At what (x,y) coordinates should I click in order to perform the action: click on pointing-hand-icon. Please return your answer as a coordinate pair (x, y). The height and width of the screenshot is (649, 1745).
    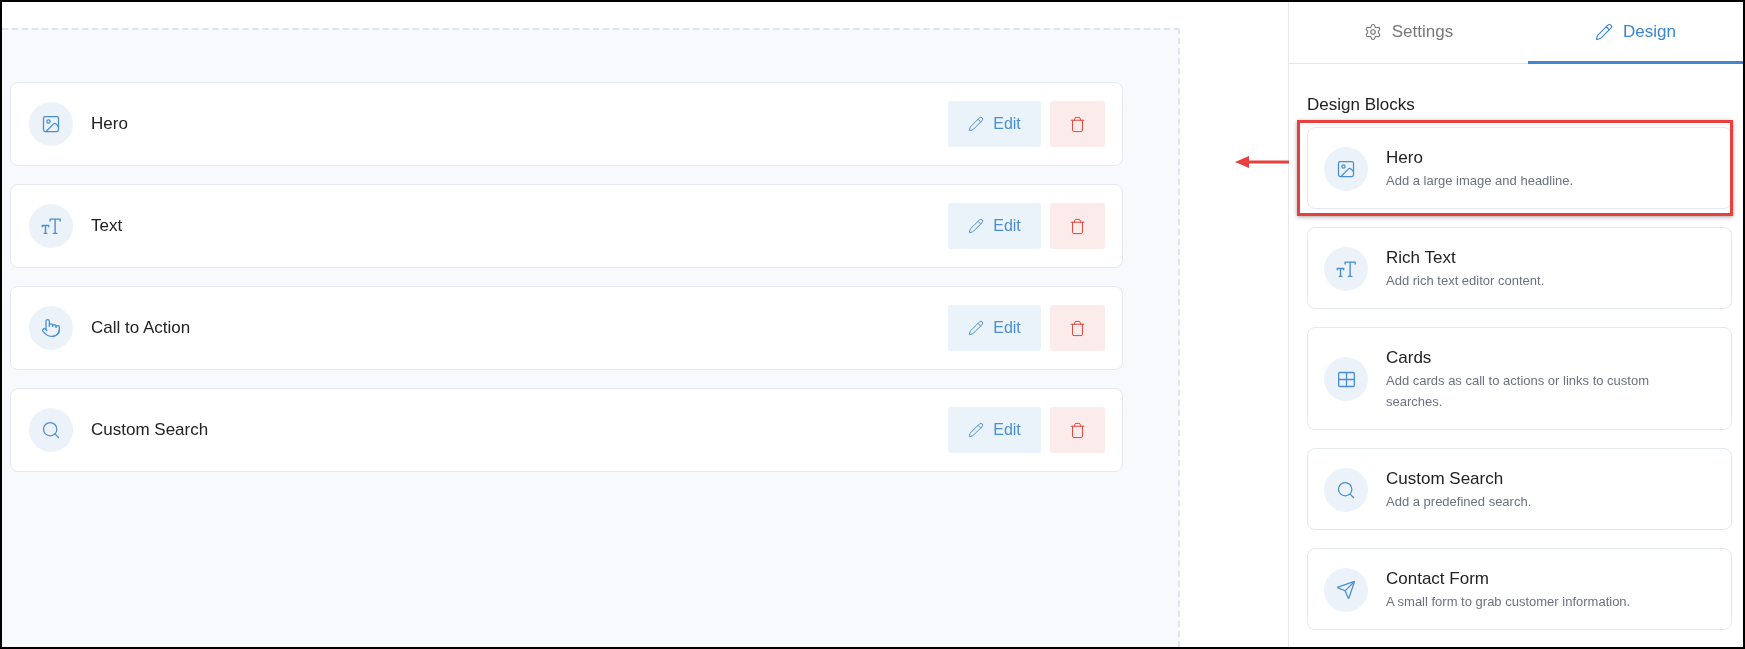
    Looking at the image, I should click on (51, 328).